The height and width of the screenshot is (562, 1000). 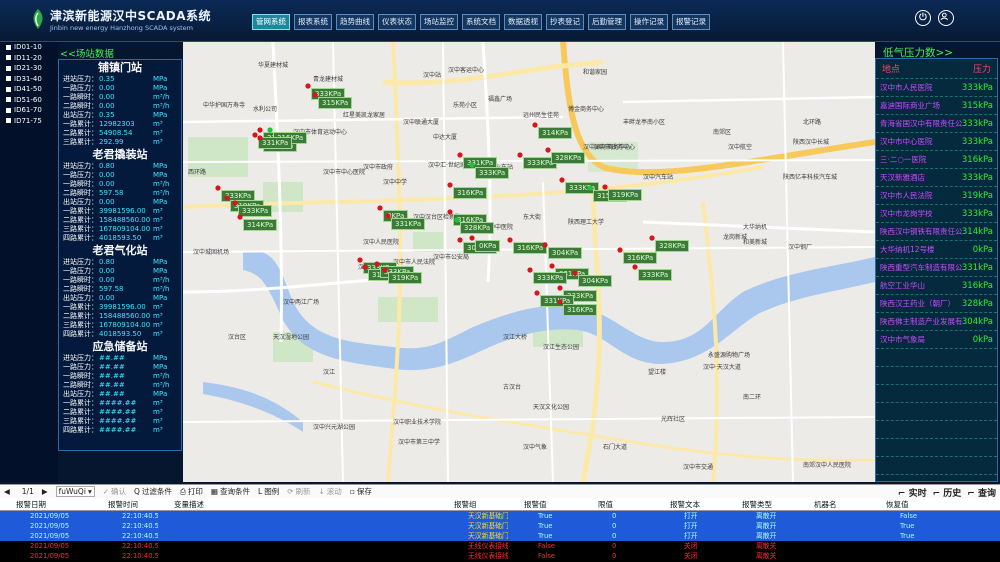 What do you see at coordinates (595, 72) in the screenshot?
I see `map-poi-label: 和谐家园` at bounding box center [595, 72].